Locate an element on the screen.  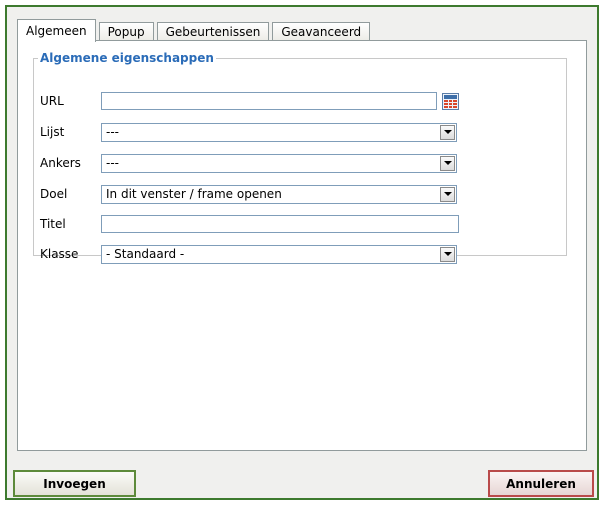
target-select-value: In dit venster / frame openen is located at coordinates (194, 194).